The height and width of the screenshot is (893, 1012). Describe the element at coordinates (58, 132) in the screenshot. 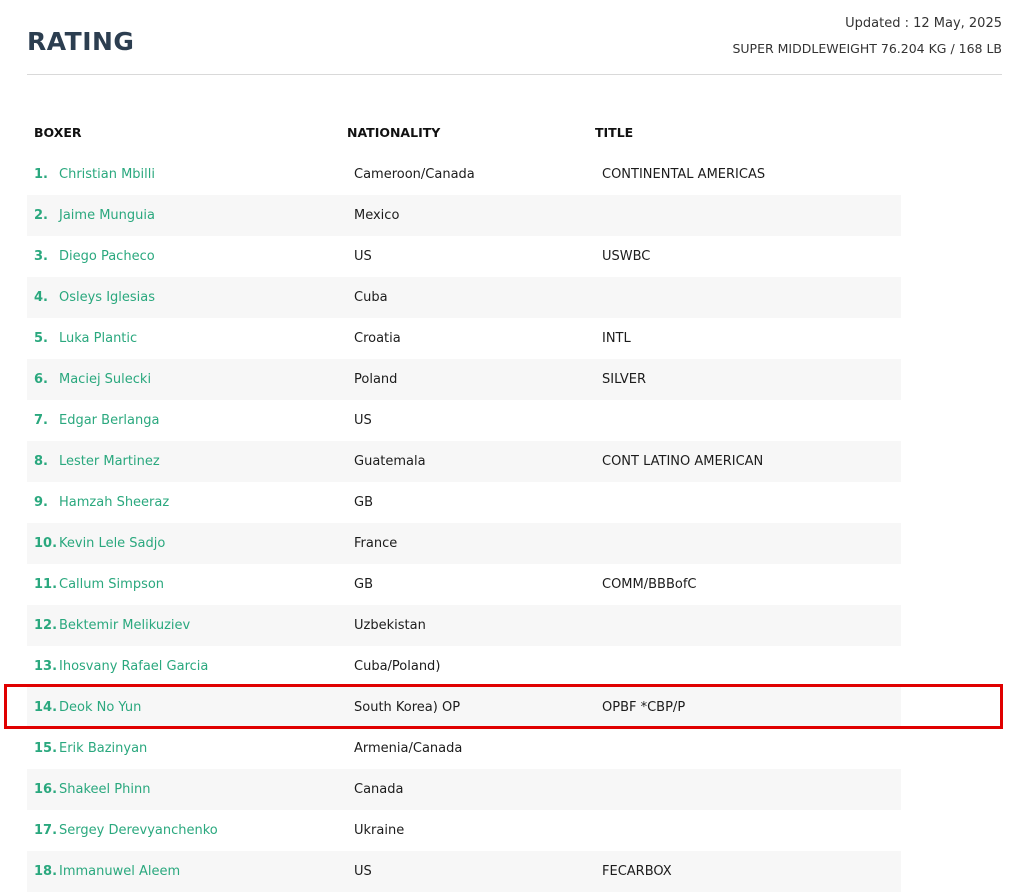

I see `column-header-boxer: BOXER` at that location.